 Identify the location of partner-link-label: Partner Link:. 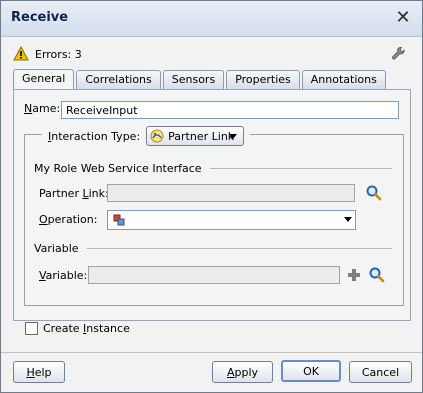
(74, 193).